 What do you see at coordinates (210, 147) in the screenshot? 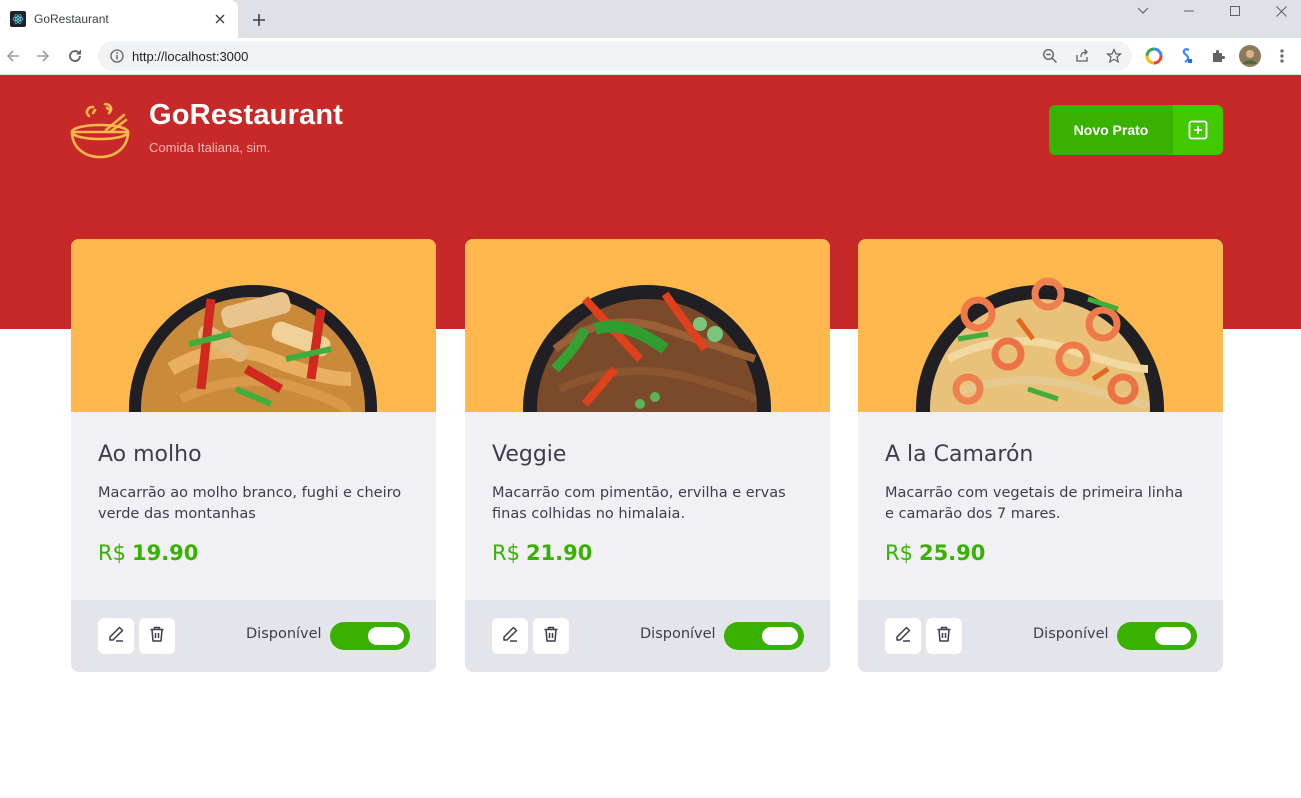
I see `brand-subtitle: Comida Italiana, sim.` at bounding box center [210, 147].